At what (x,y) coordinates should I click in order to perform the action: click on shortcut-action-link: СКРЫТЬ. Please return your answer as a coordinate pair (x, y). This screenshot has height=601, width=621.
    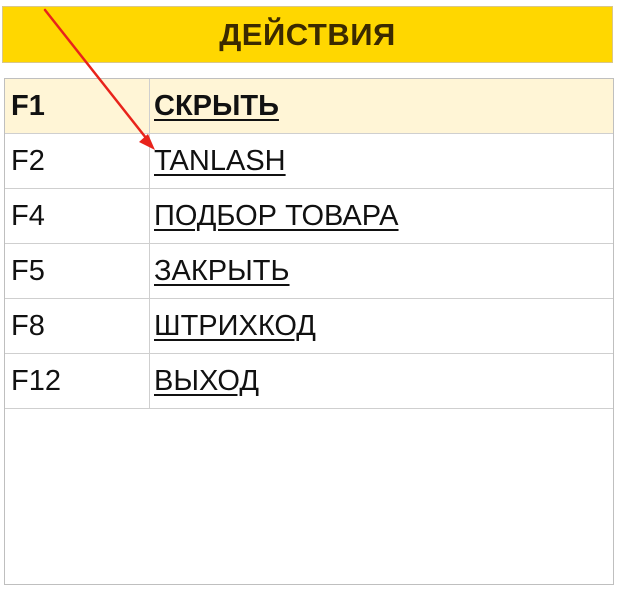
    Looking at the image, I should click on (216, 106).